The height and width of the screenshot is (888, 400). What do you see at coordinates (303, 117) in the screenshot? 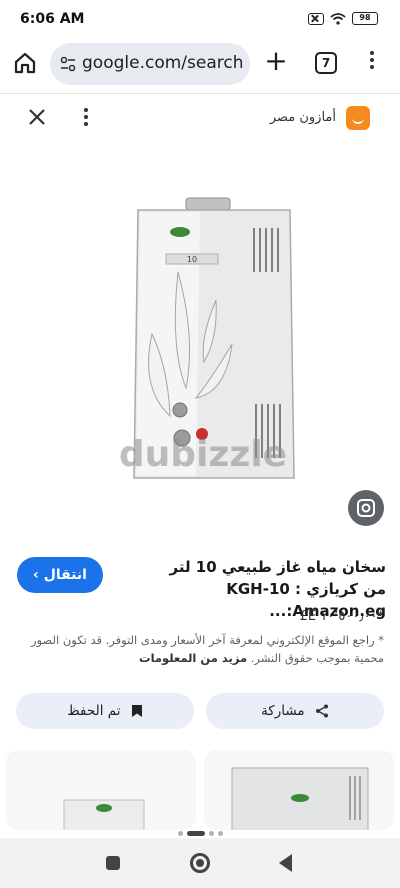
I see `source-name: أمازون مصر` at bounding box center [303, 117].